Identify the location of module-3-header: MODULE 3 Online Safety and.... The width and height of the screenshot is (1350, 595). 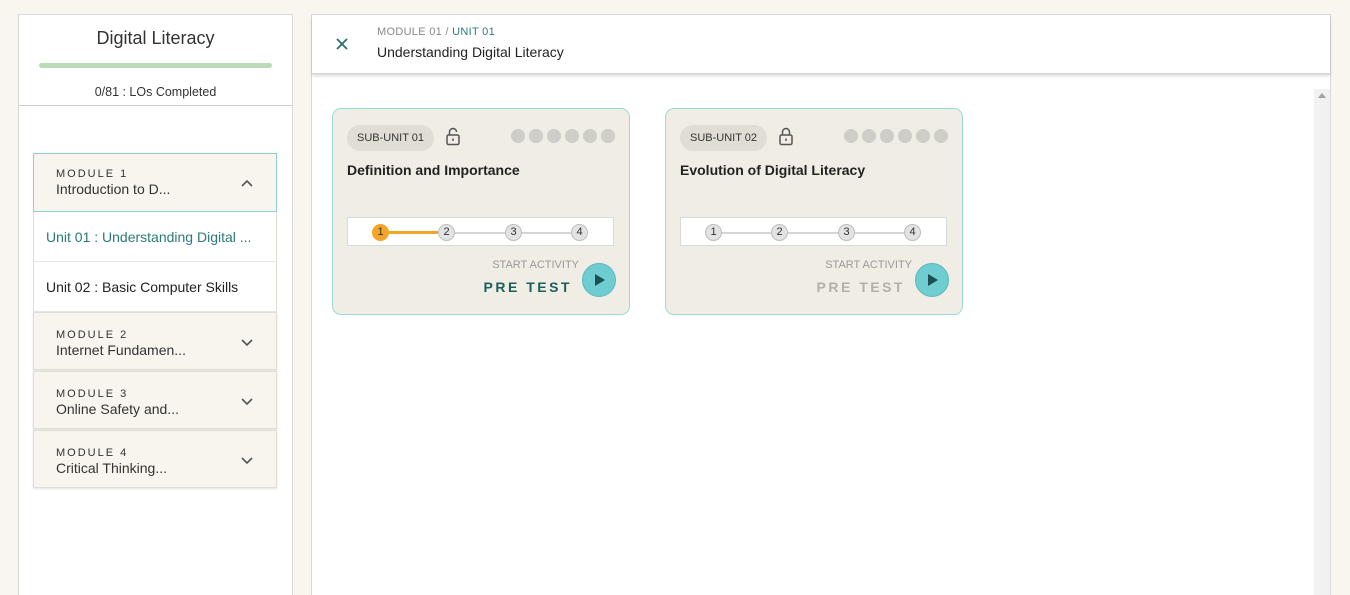
(155, 400).